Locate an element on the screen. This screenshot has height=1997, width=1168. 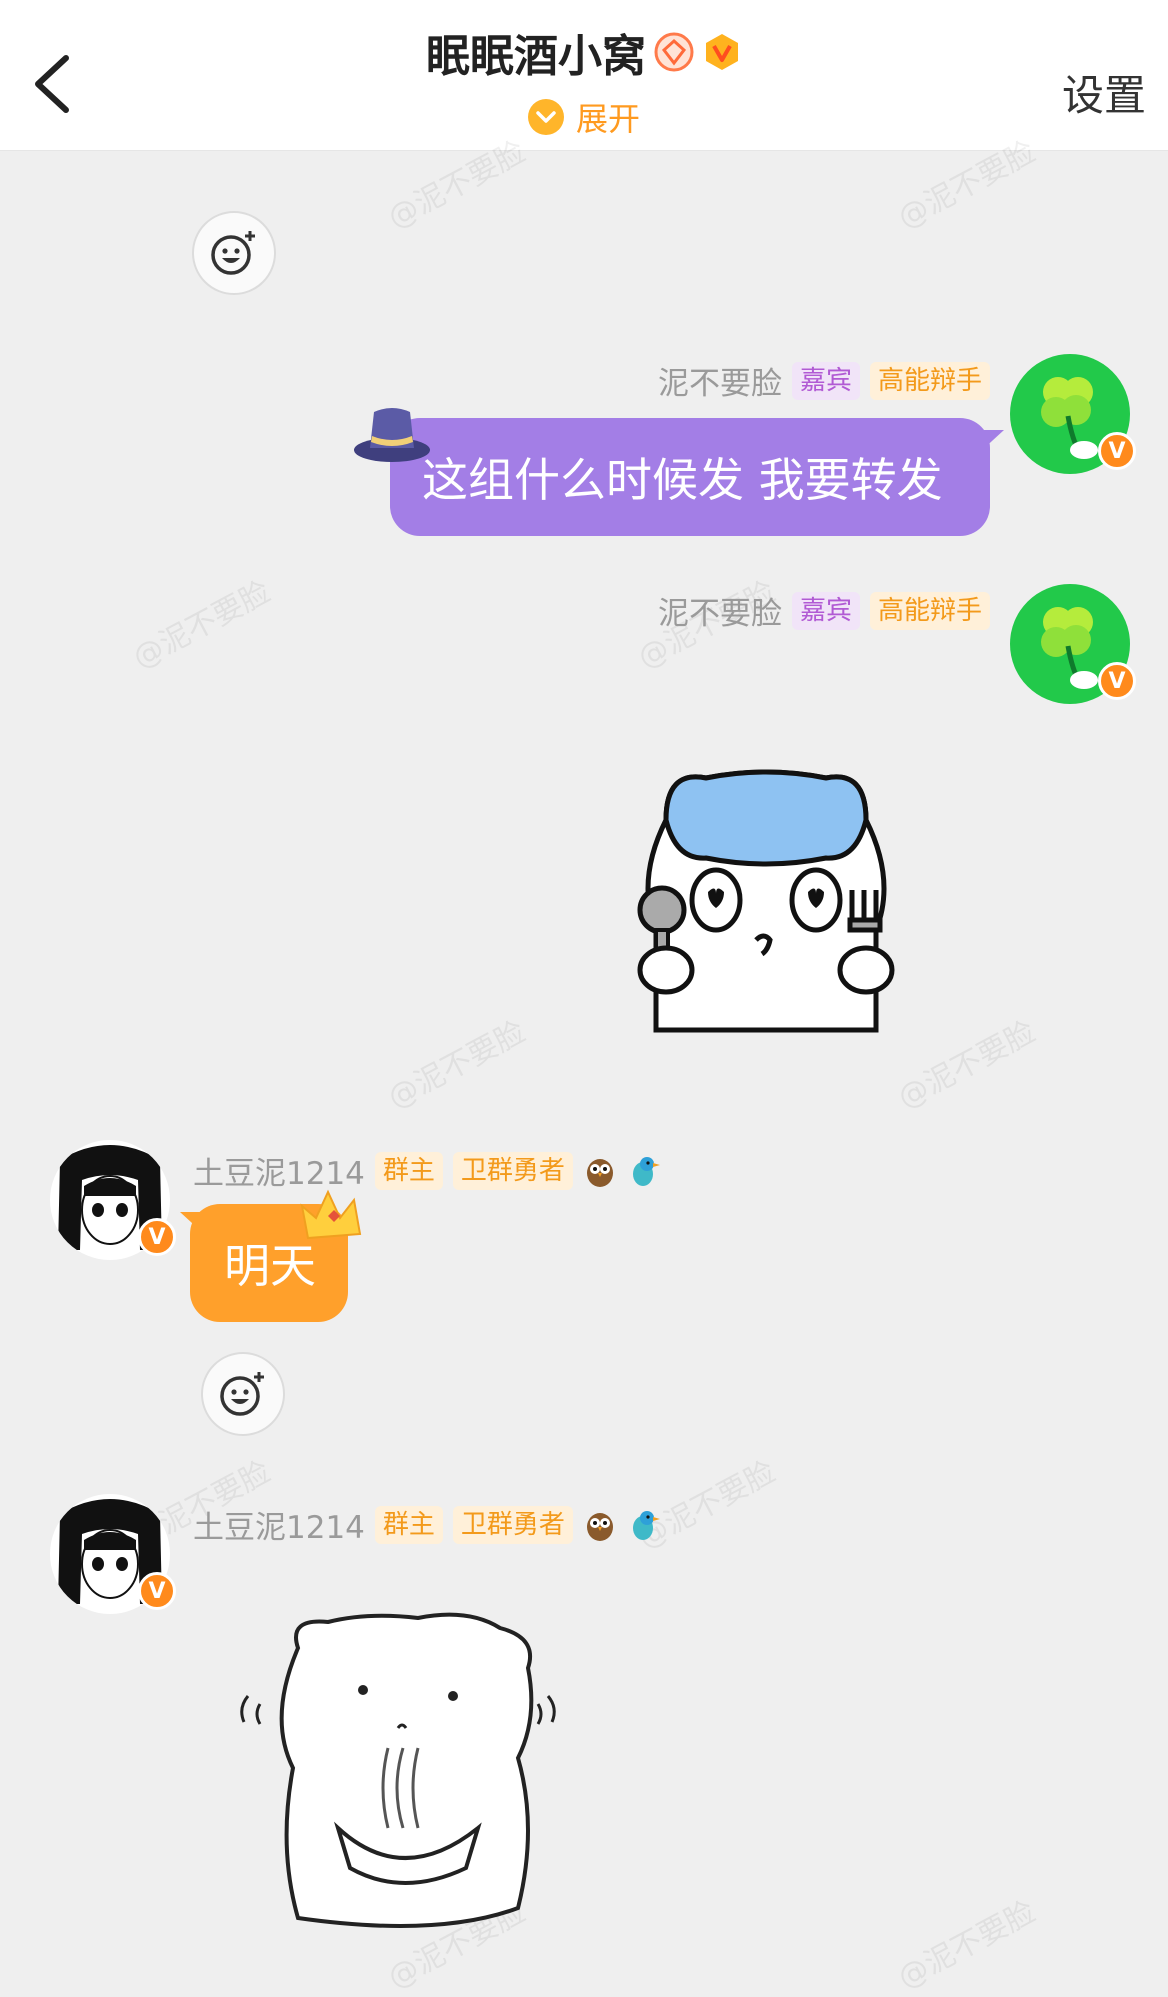
chevron-down-icon is located at coordinates (545, 117).